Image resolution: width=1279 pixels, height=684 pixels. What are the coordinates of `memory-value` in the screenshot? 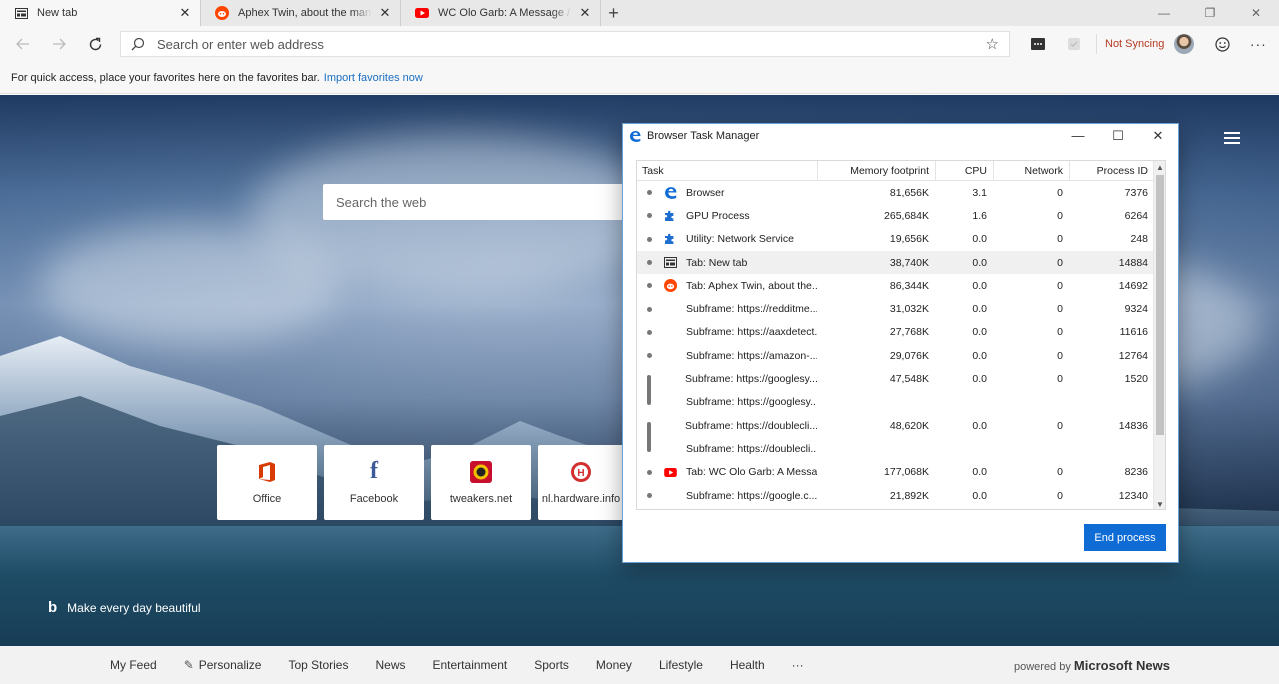 It's located at (876, 448).